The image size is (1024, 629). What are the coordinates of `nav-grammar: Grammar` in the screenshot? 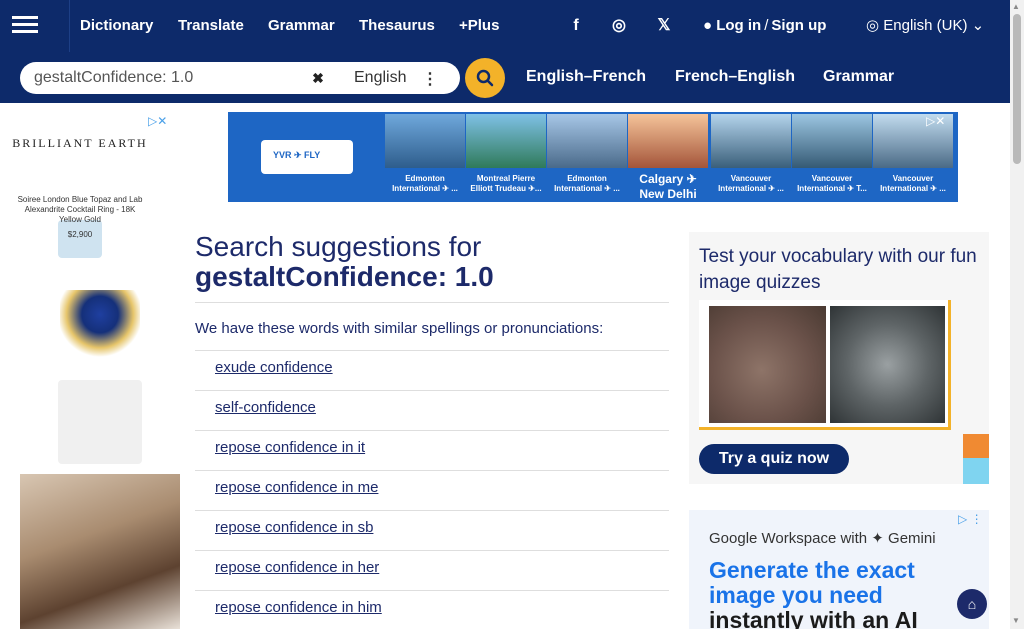 It's located at (301, 25).